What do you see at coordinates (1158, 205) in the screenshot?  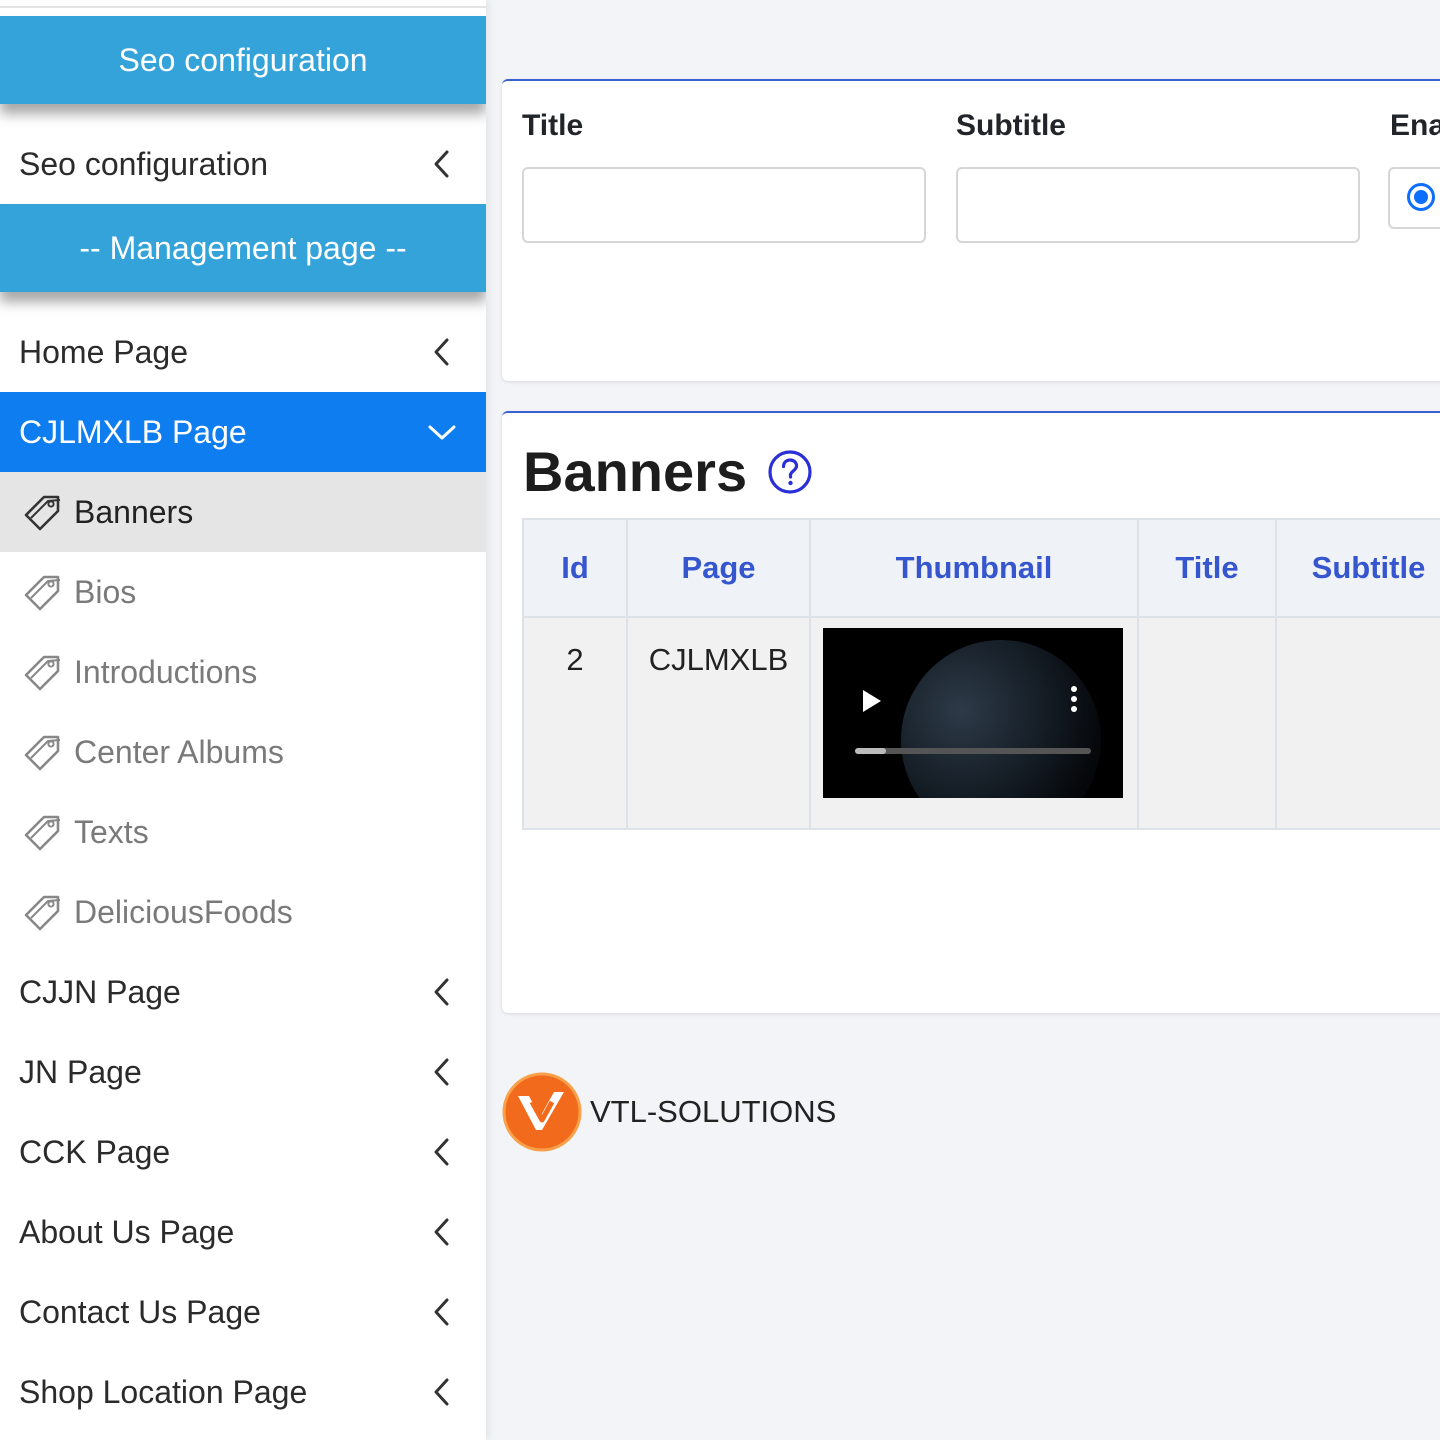 I see `subtitle-input` at bounding box center [1158, 205].